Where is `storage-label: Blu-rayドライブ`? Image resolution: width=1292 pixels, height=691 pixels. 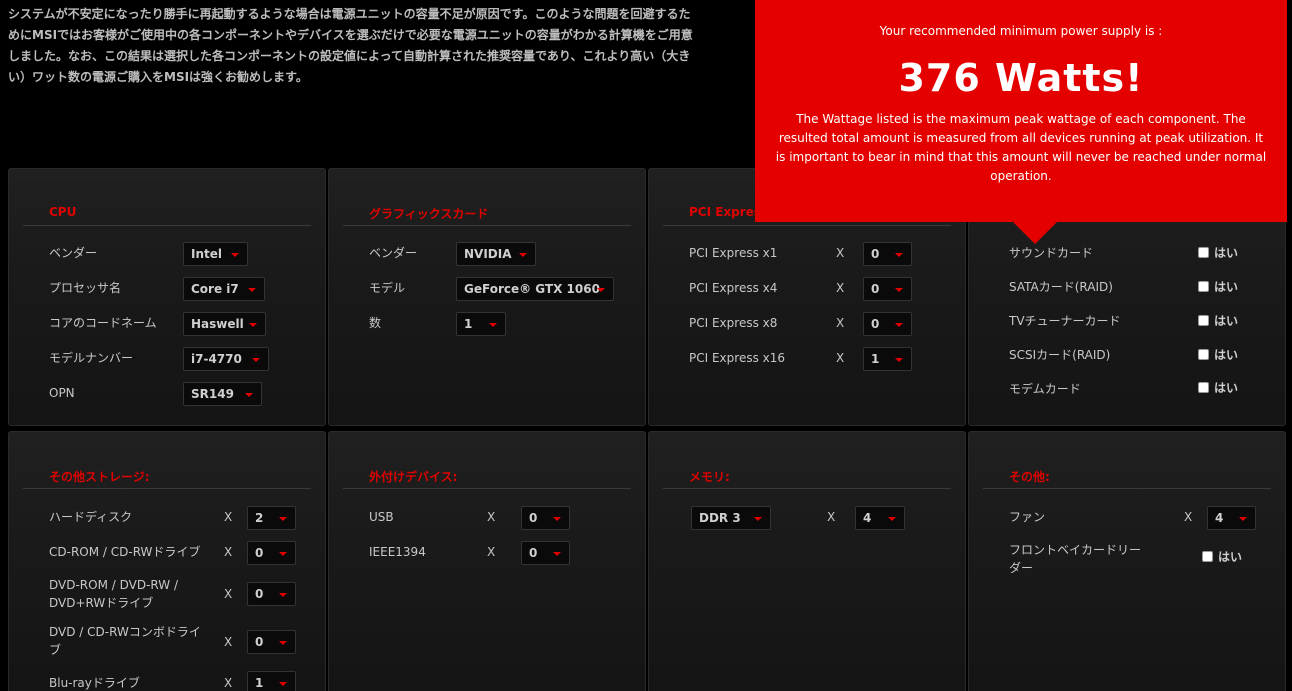
storage-label: Blu-rayドライブ is located at coordinates (94, 683).